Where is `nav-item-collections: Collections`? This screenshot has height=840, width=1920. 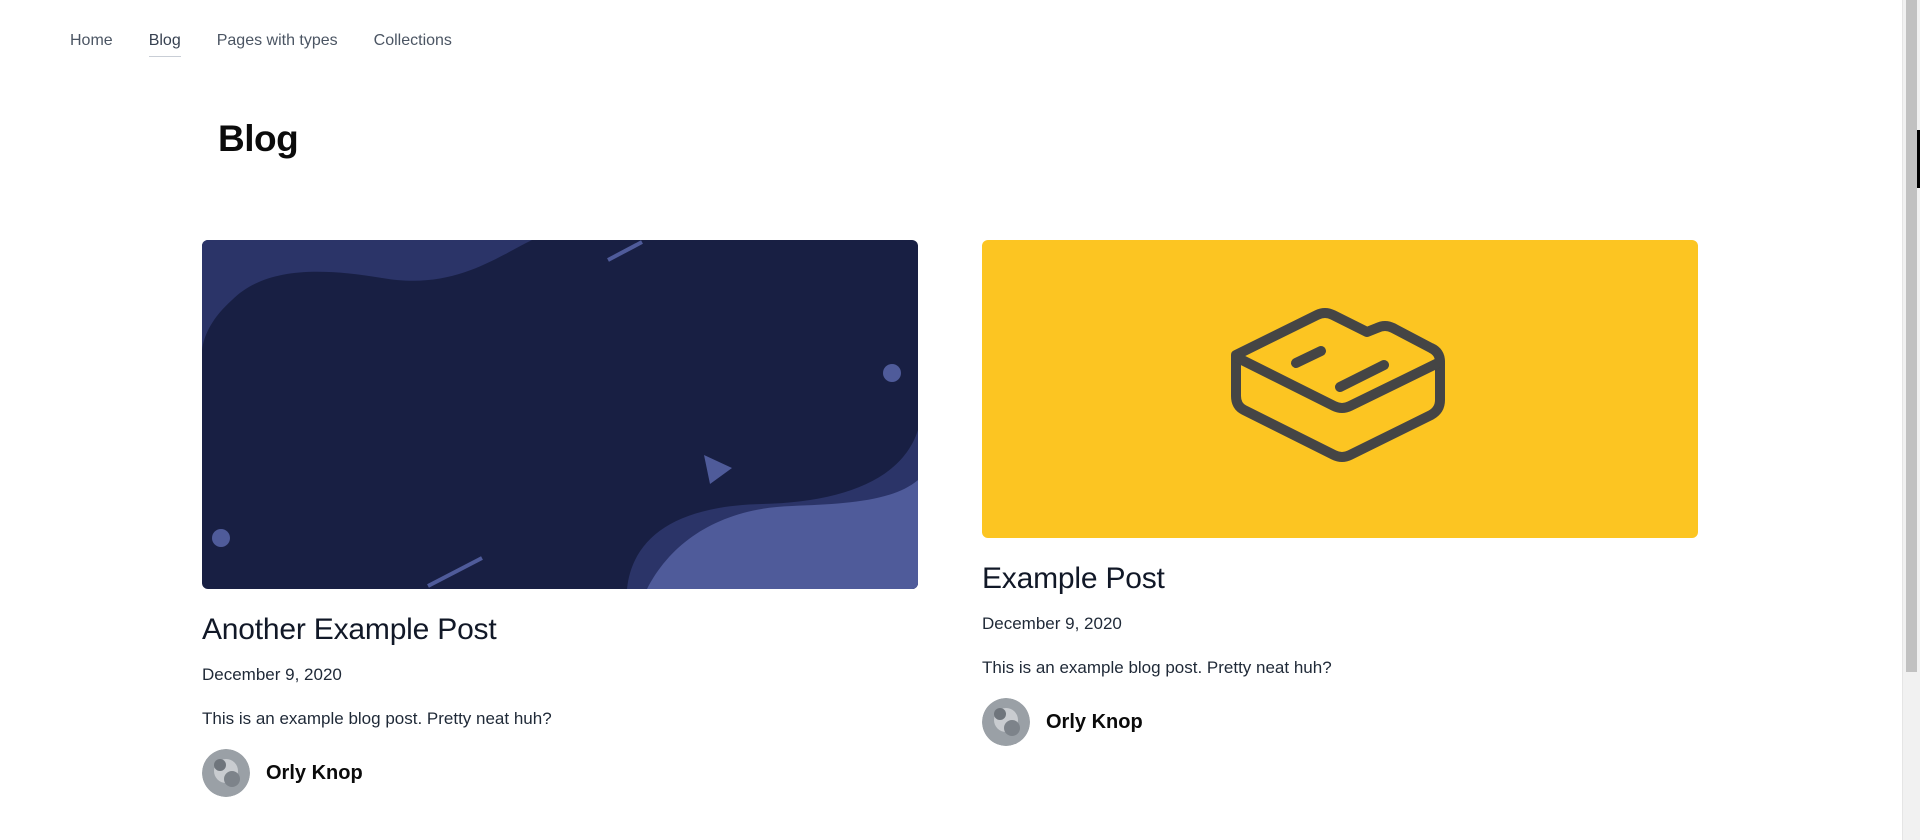
nav-item-collections: Collections is located at coordinates (413, 44).